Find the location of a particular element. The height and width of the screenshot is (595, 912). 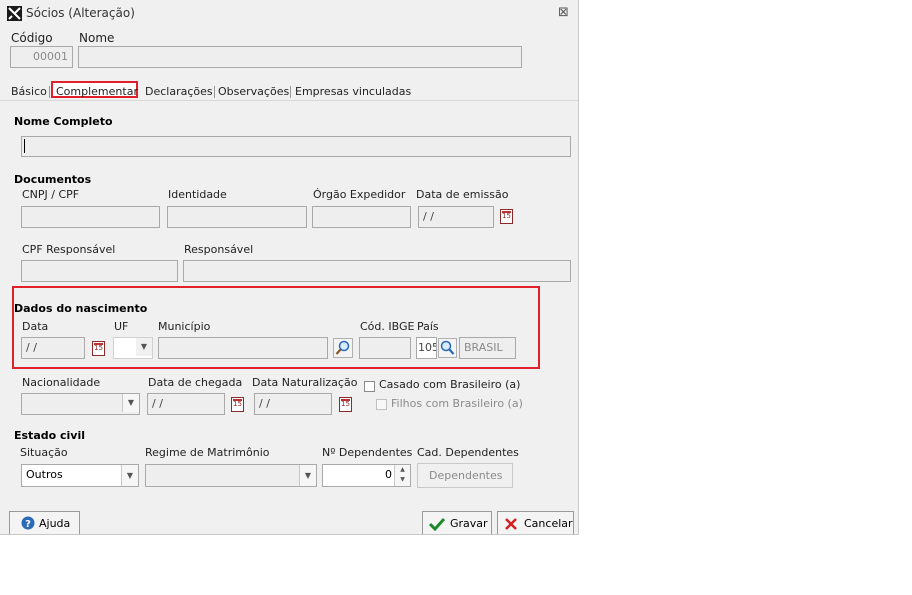

data-nascimento-label: Data is located at coordinates (35, 326).